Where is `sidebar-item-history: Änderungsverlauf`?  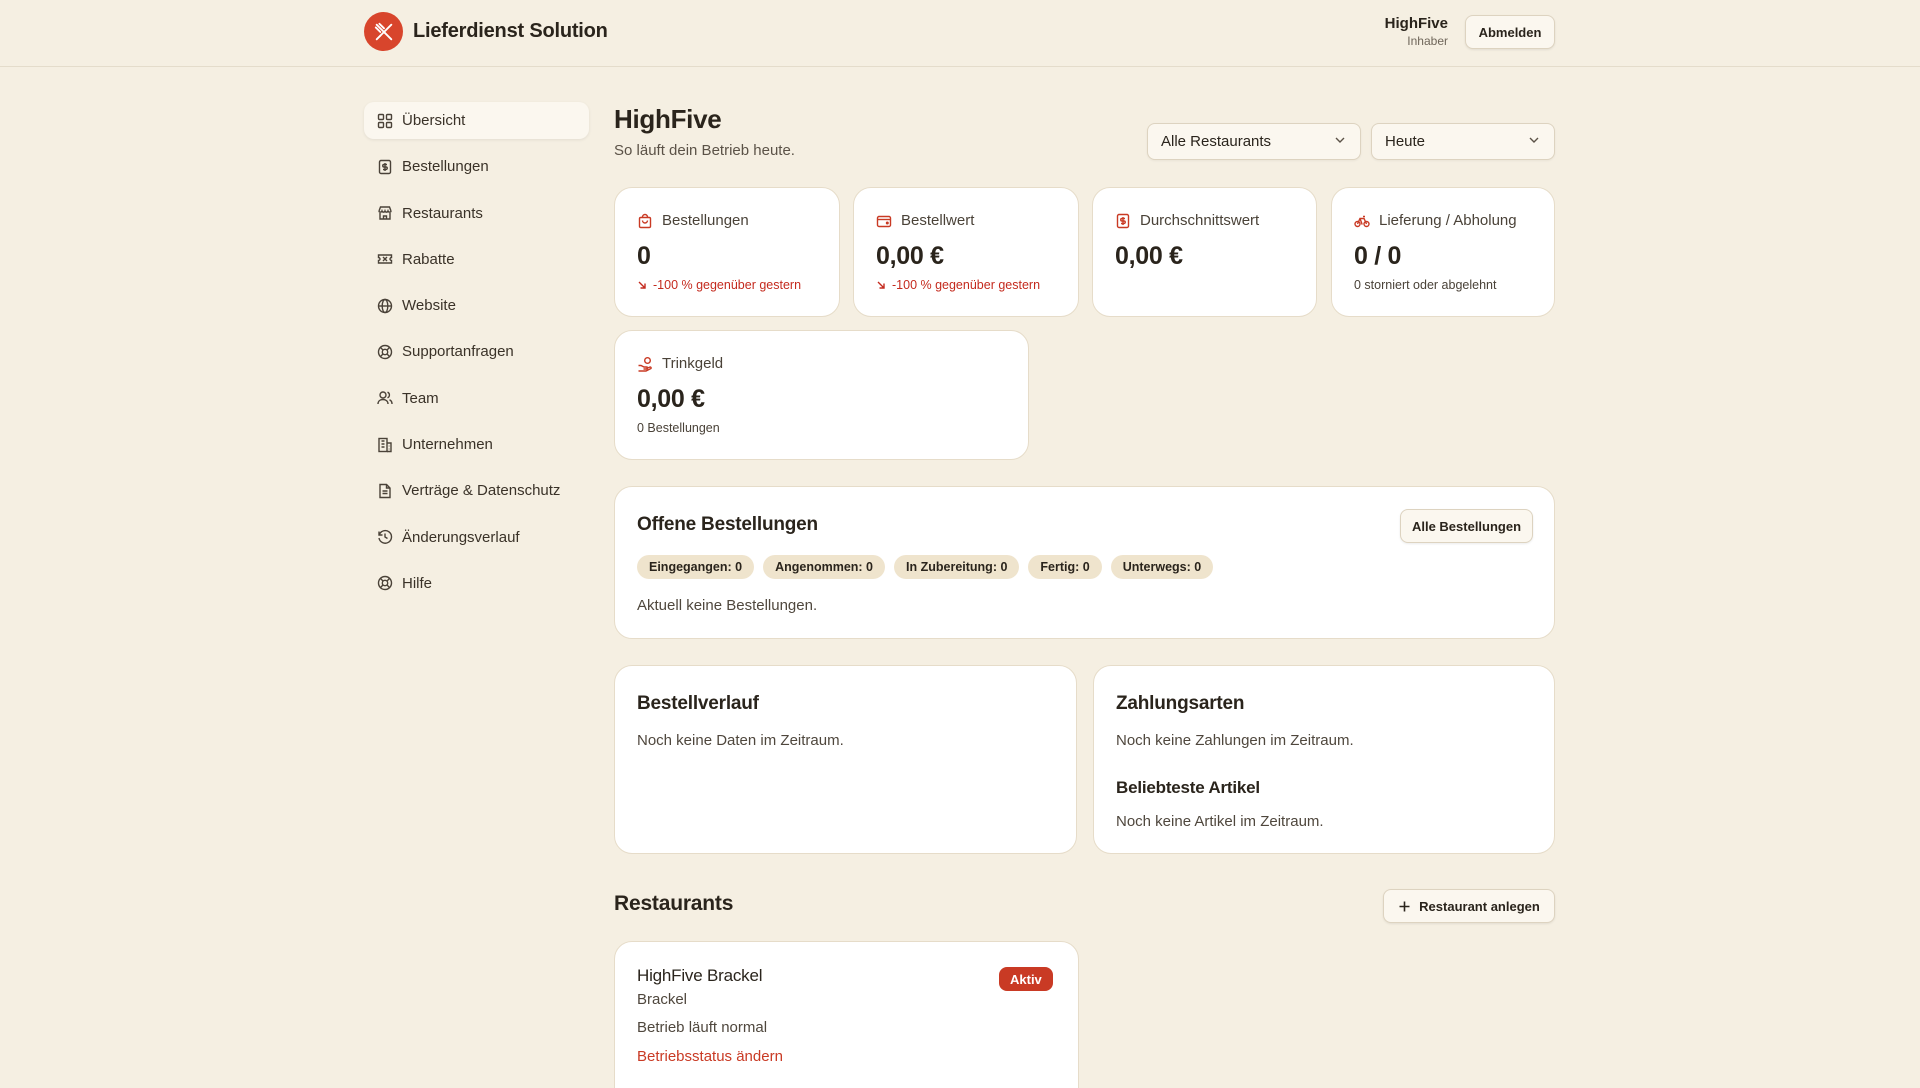
sidebar-item-history: Änderungsverlauf is located at coordinates (476, 537).